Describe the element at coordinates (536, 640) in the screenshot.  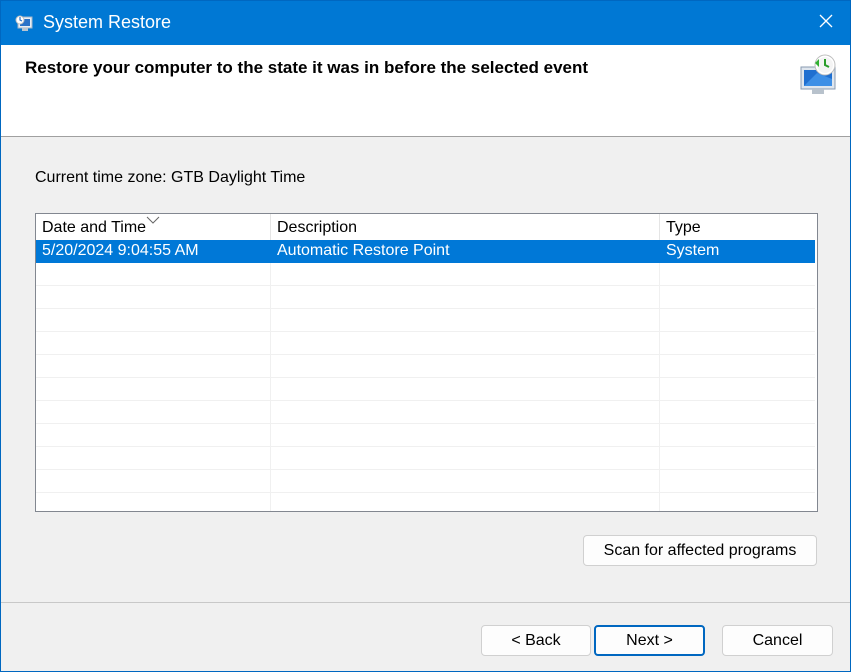
I see `back-button: < Back` at that location.